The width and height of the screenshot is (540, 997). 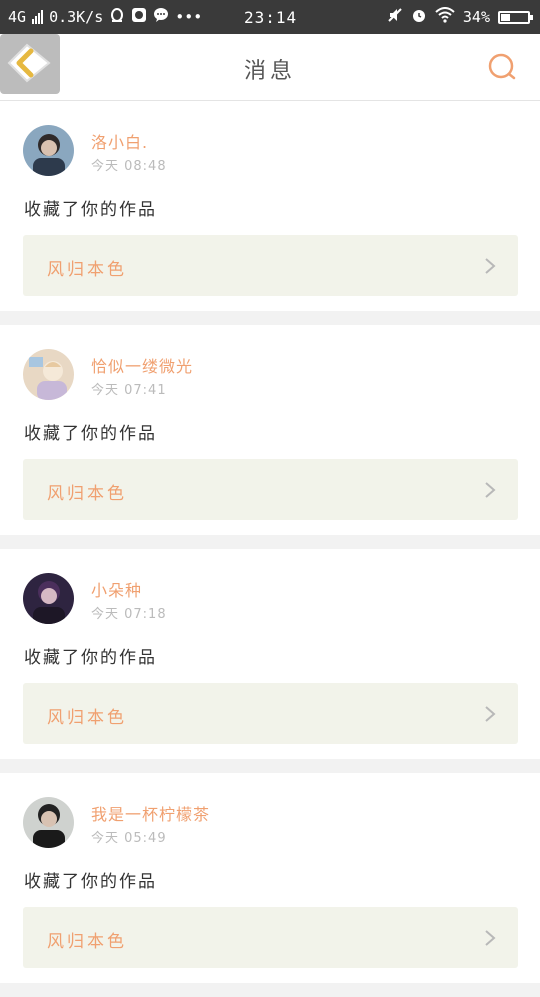 I want to click on qq-icon, so click(x=117, y=17).